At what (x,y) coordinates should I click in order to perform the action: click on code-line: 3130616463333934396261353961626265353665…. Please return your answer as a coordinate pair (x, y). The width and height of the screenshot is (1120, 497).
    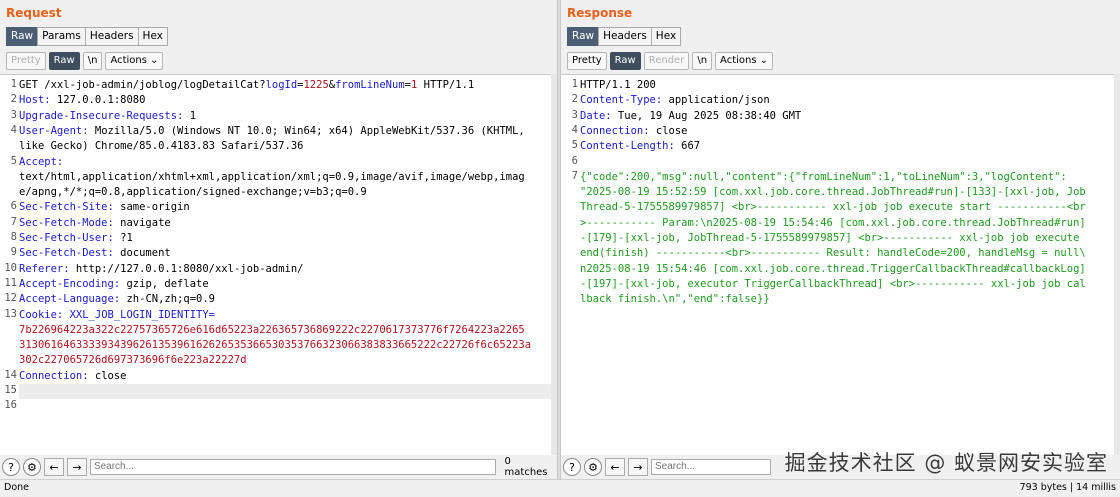
    Looking at the image, I should click on (275, 345).